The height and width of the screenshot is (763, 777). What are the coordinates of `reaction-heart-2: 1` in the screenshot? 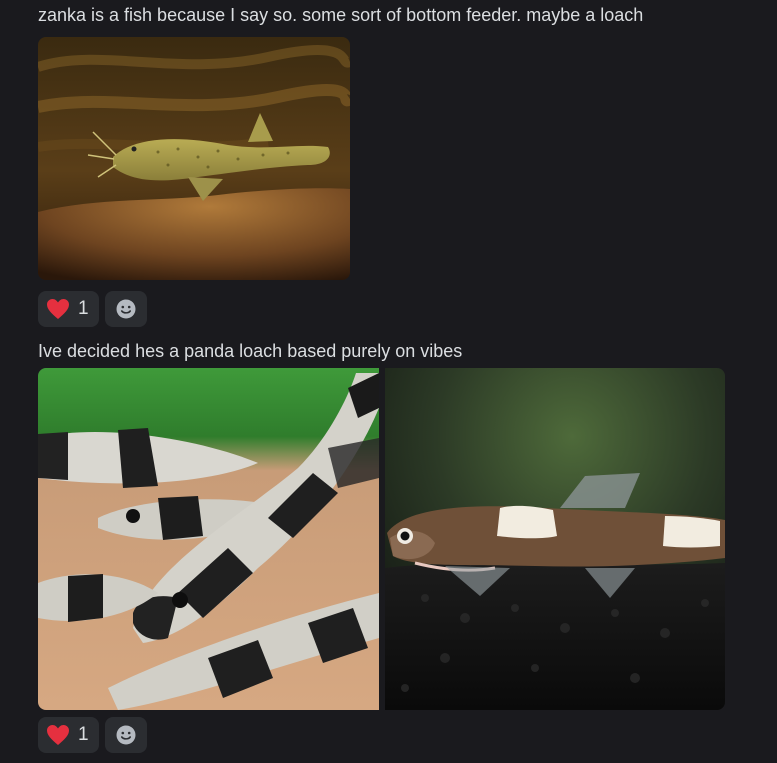 It's located at (68, 735).